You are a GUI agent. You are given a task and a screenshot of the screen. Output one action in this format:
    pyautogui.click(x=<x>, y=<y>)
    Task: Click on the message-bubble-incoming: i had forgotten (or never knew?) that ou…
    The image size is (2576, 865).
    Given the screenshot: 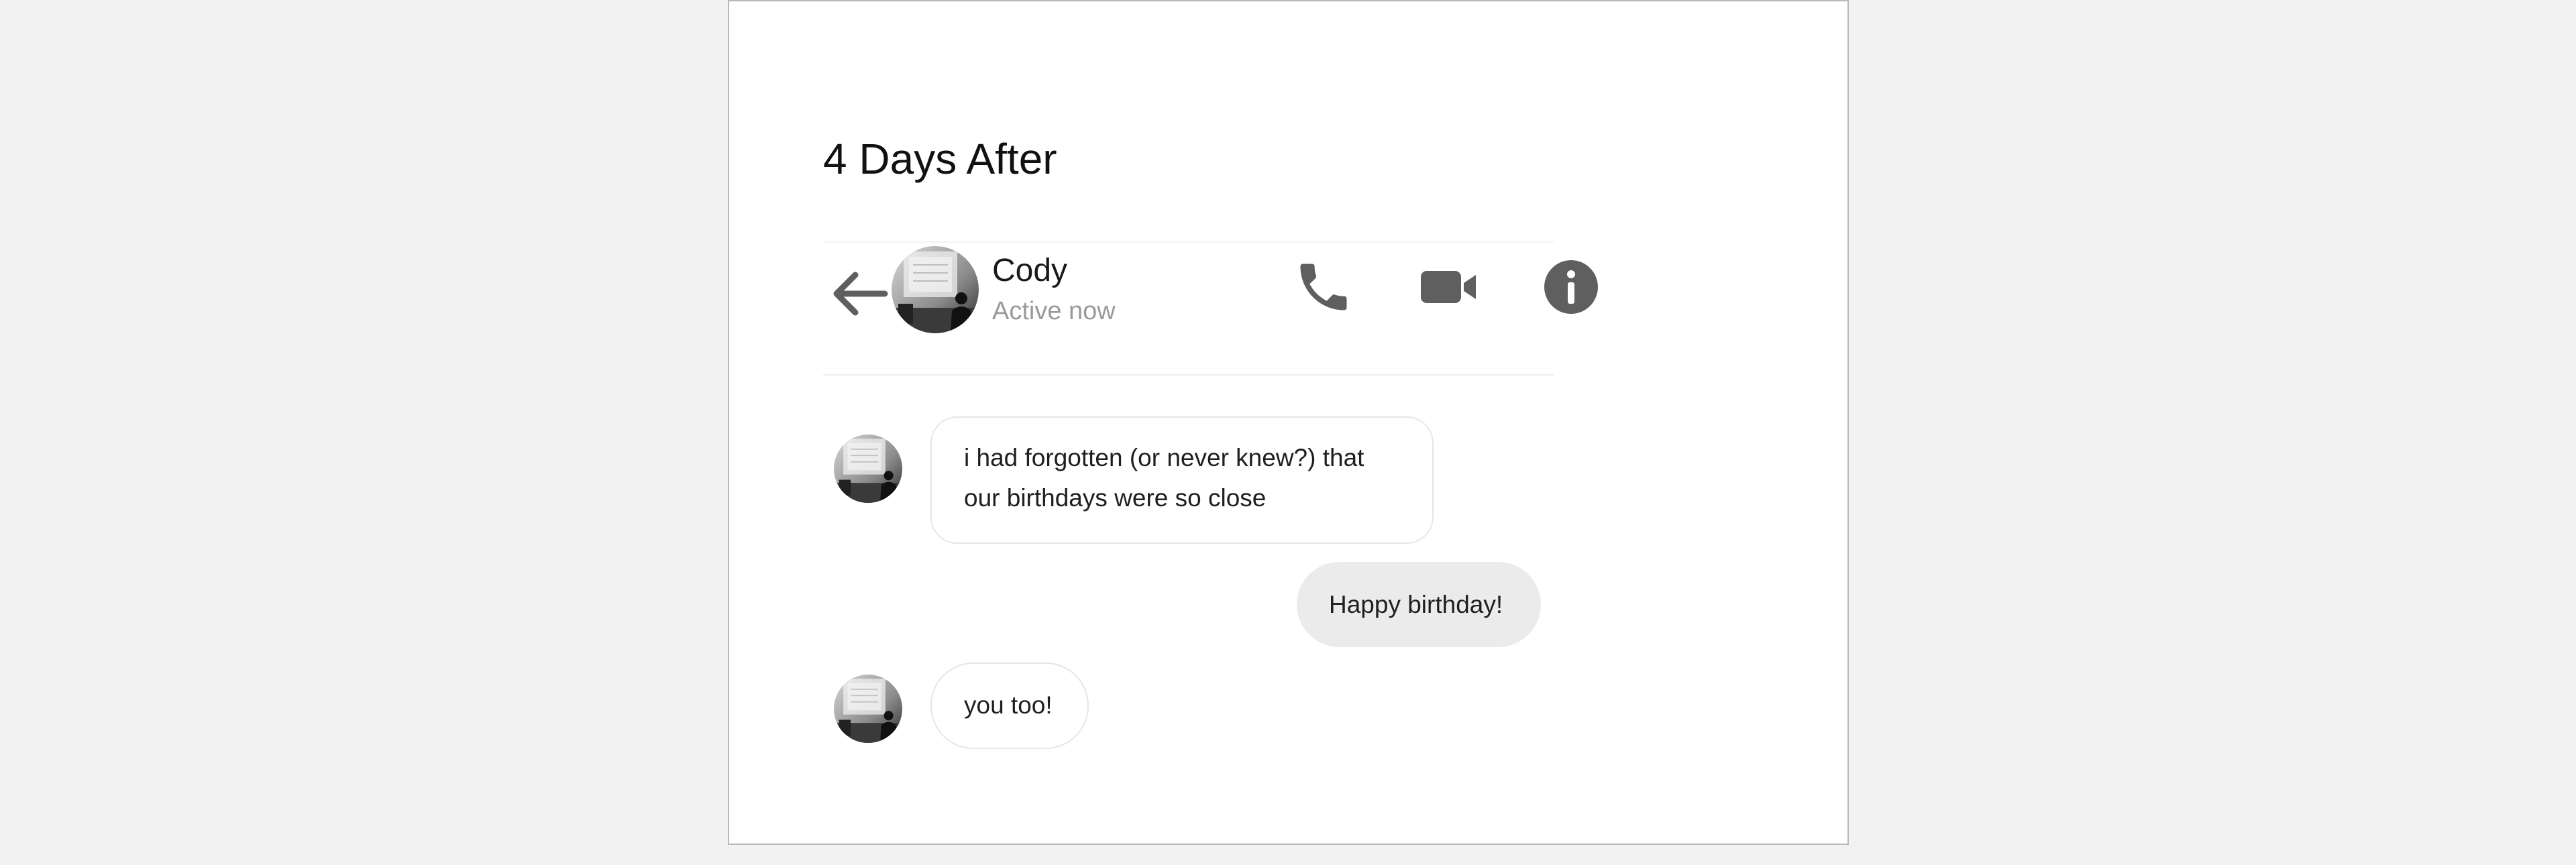 What is the action you would take?
    pyautogui.click(x=1182, y=480)
    